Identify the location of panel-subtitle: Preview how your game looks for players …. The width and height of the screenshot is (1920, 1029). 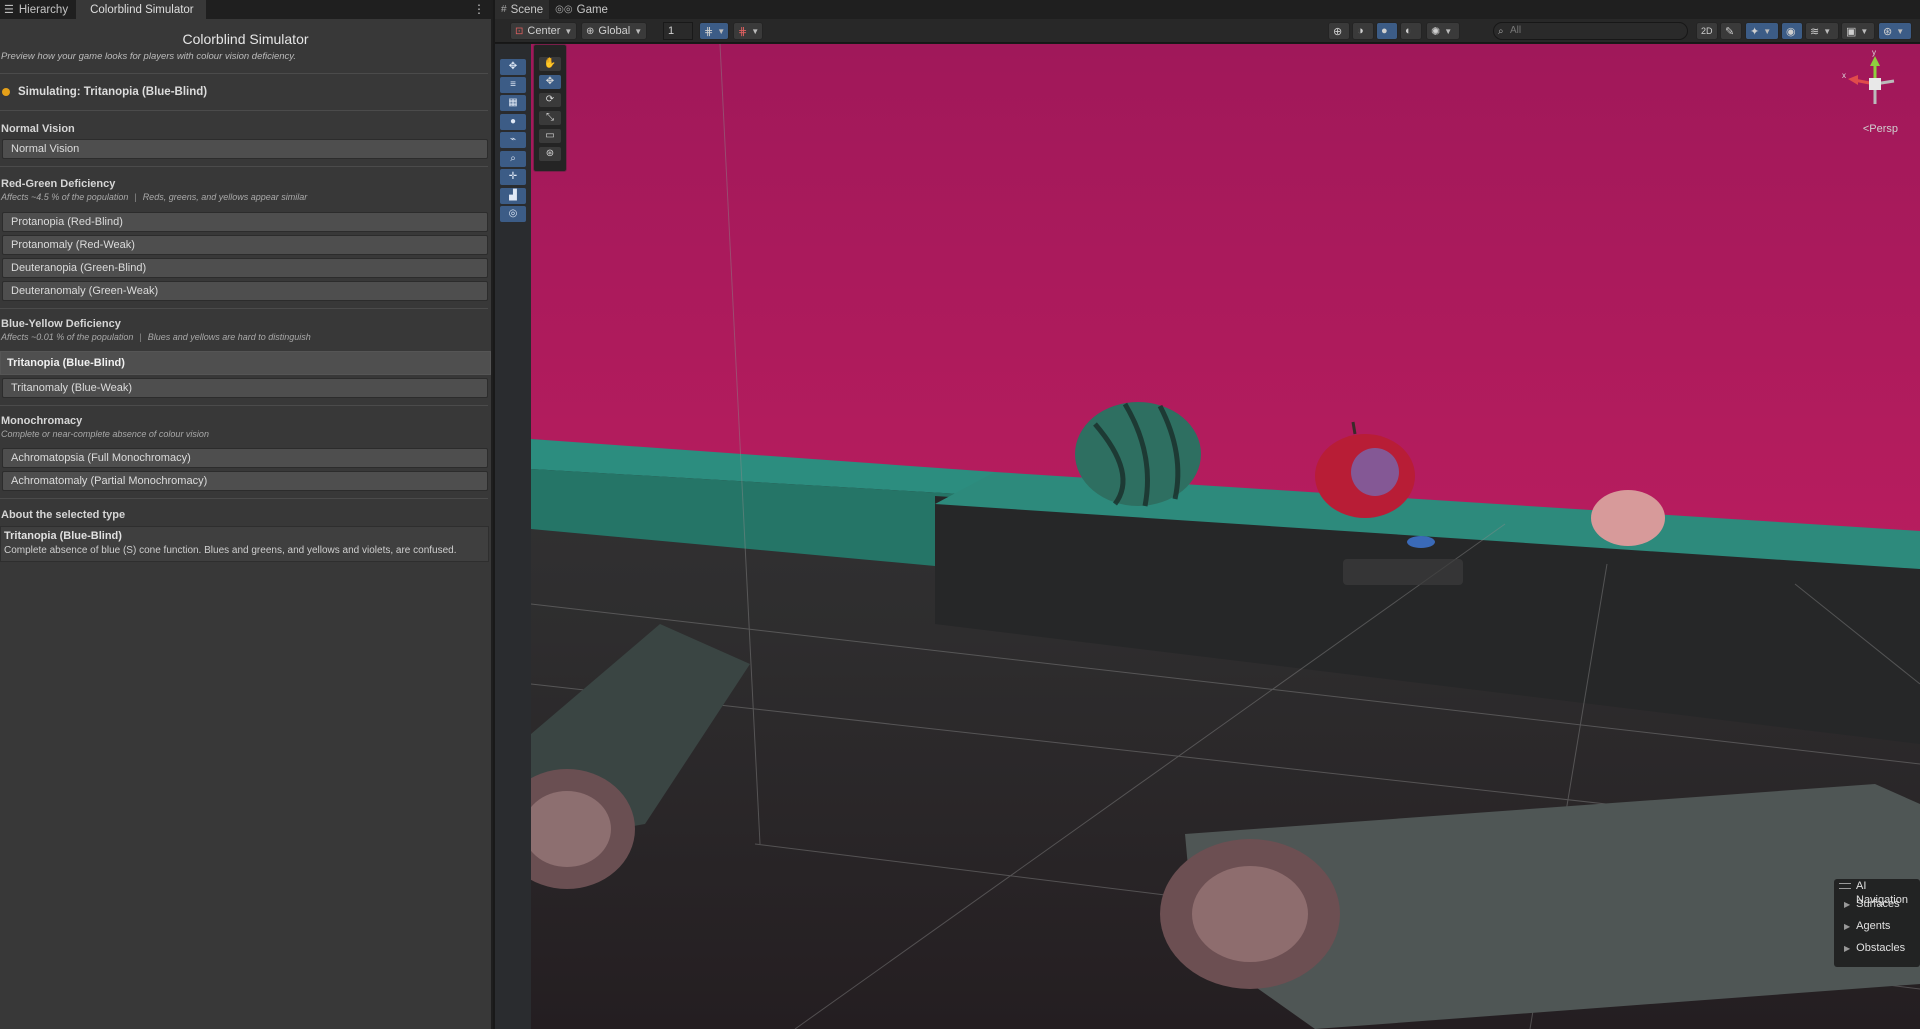
(148, 56).